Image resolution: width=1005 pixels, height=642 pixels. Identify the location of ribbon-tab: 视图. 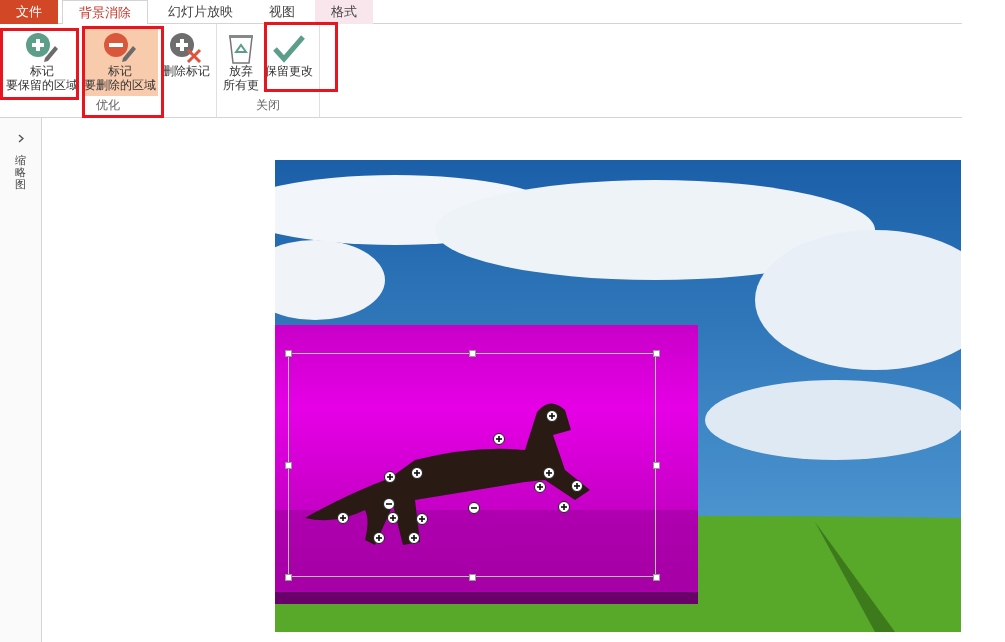
(282, 12).